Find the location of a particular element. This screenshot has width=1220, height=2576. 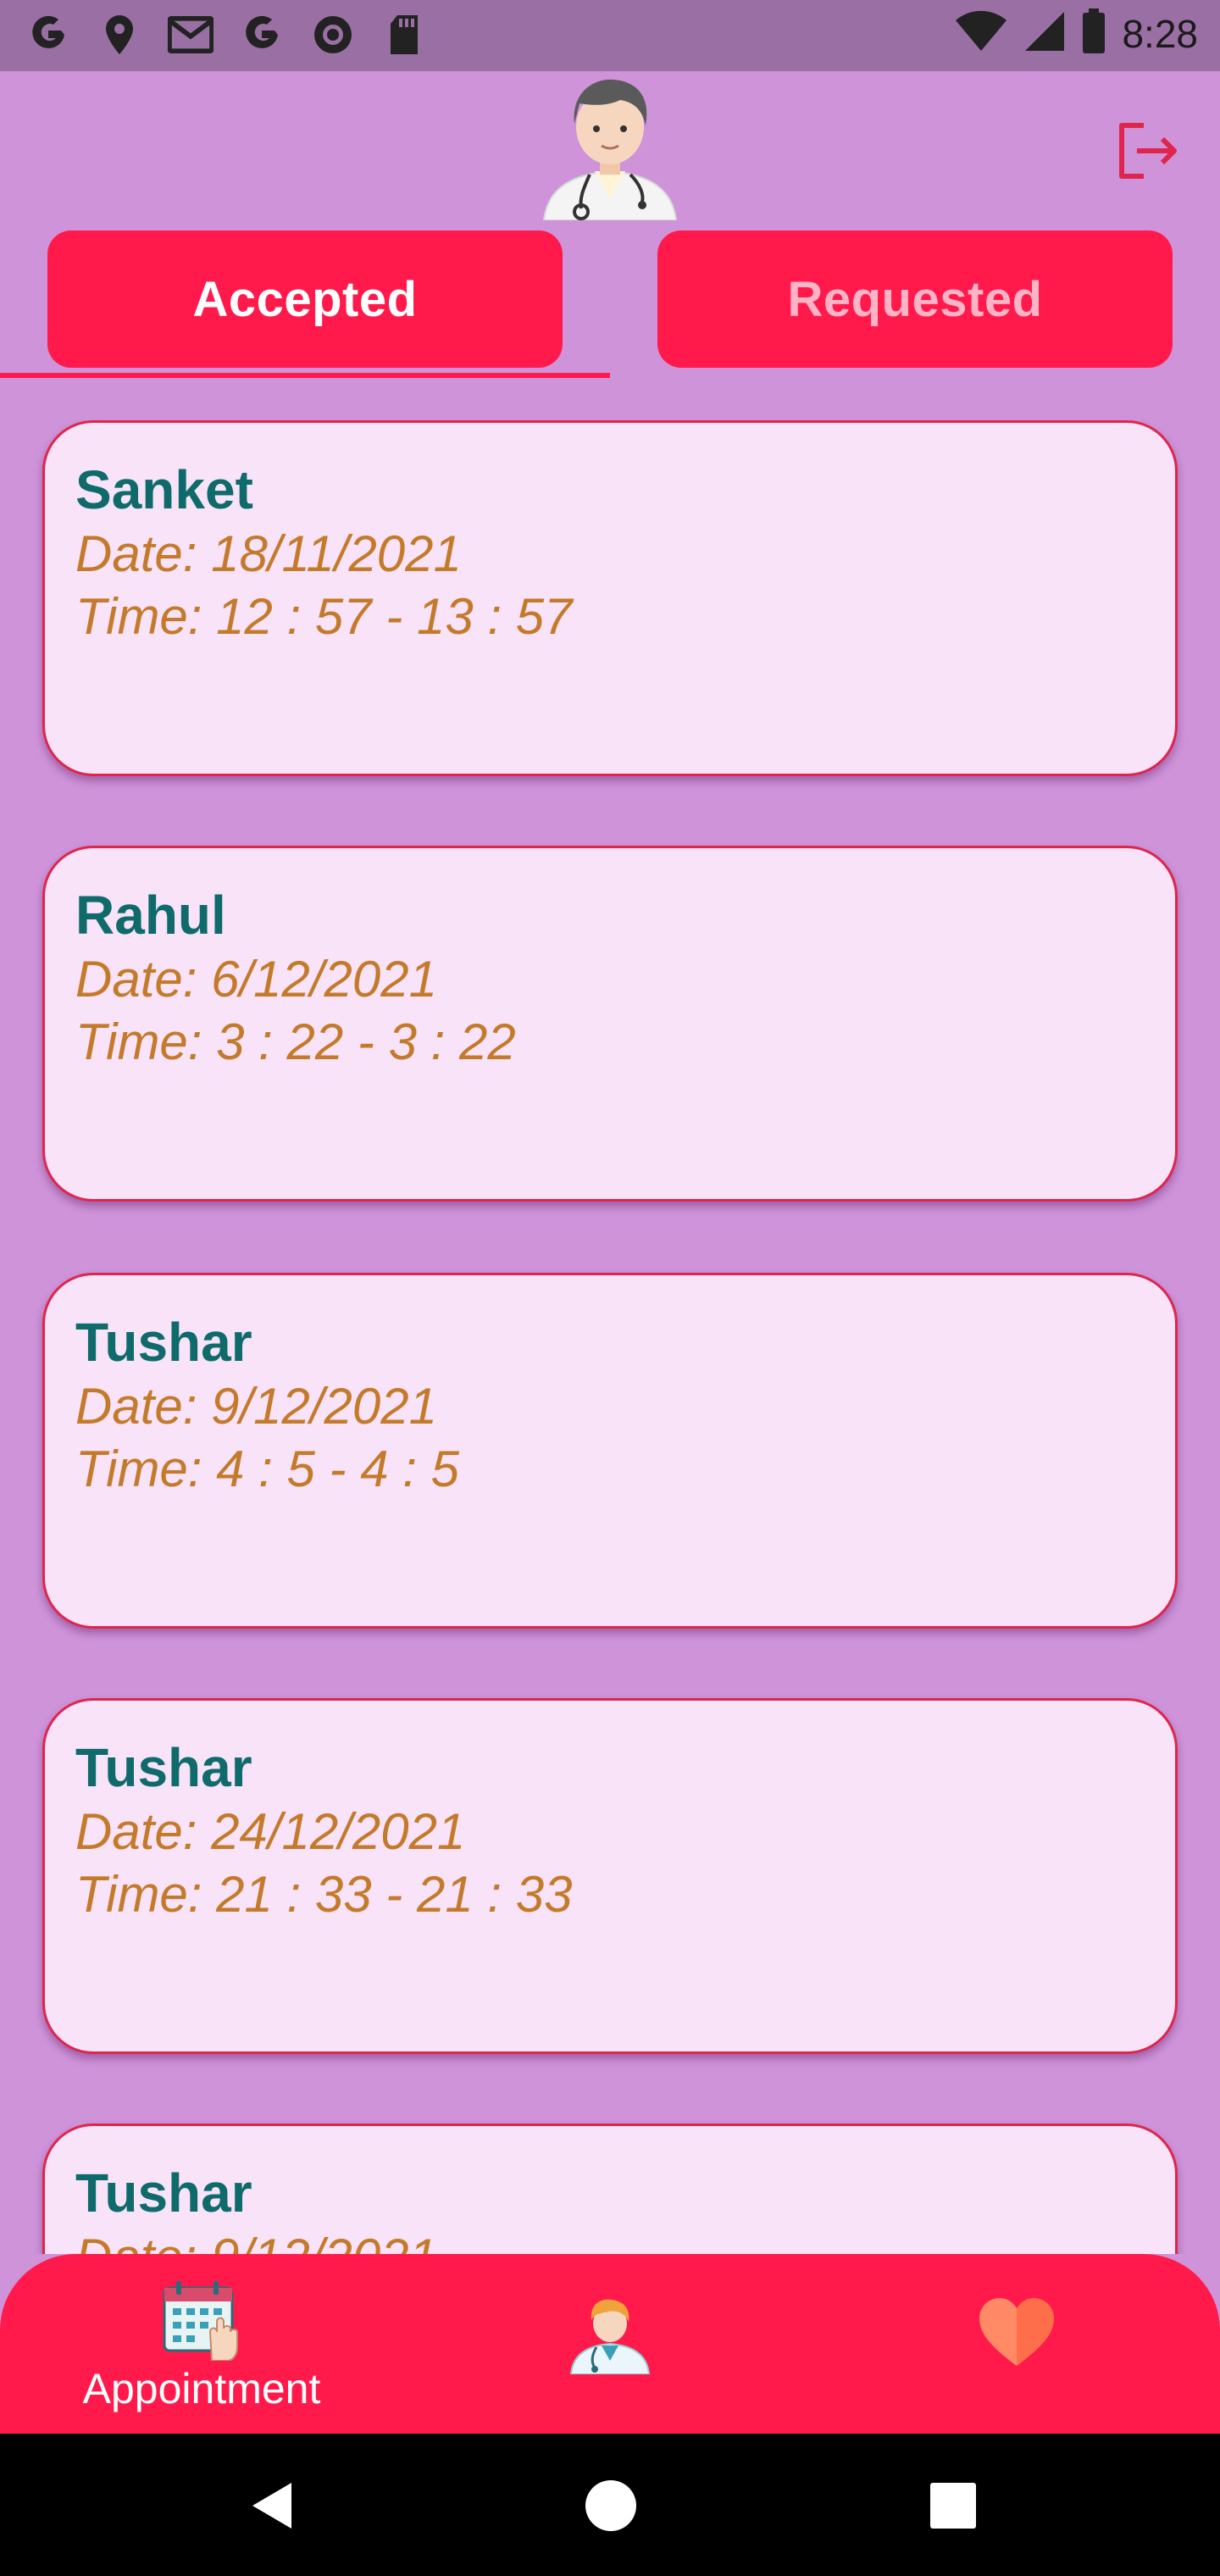

appointment-card: Tushar Date: 9/12/2021 is located at coordinates (610, 2189).